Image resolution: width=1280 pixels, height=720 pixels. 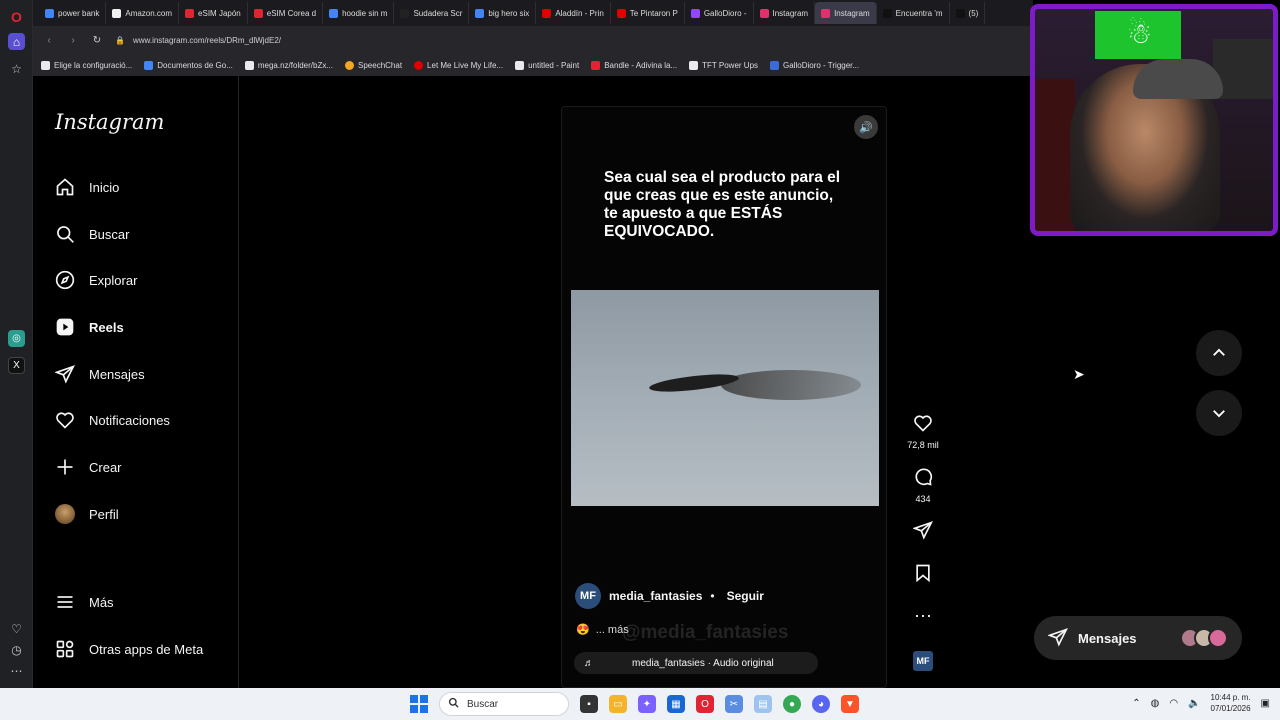 I want to click on tab-active: Instagram, so click(x=846, y=13).